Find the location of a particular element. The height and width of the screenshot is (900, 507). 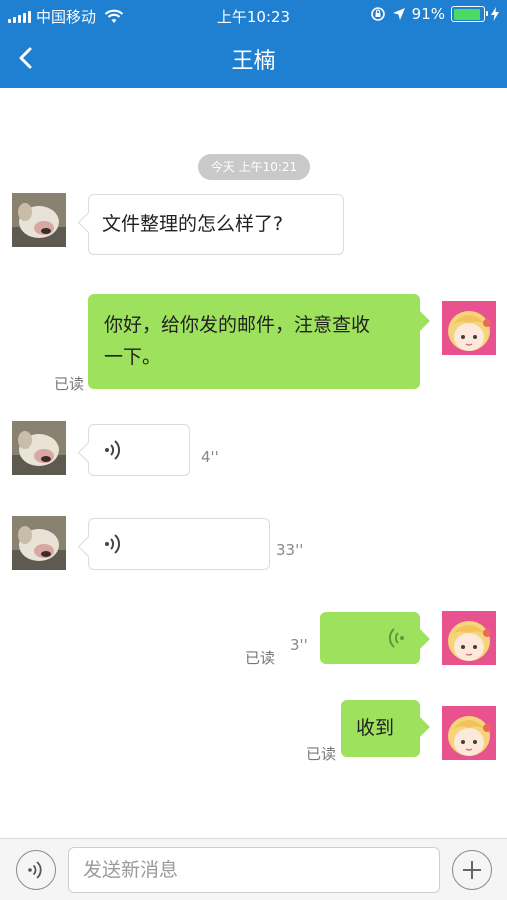

voice-icon is located at coordinates (35, 870).